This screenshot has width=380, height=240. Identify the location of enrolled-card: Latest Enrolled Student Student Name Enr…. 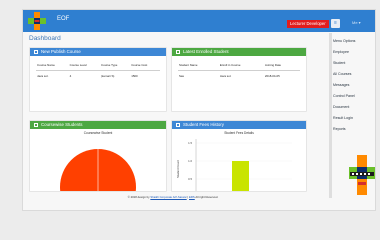
(239, 79).